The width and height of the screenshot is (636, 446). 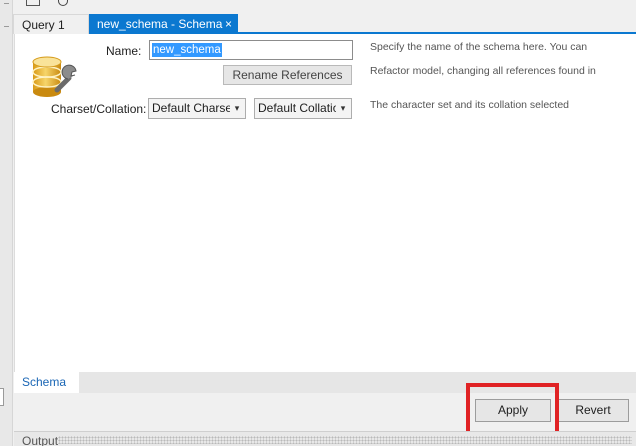 What do you see at coordinates (345, 440) in the screenshot?
I see `output-resize-grip` at bounding box center [345, 440].